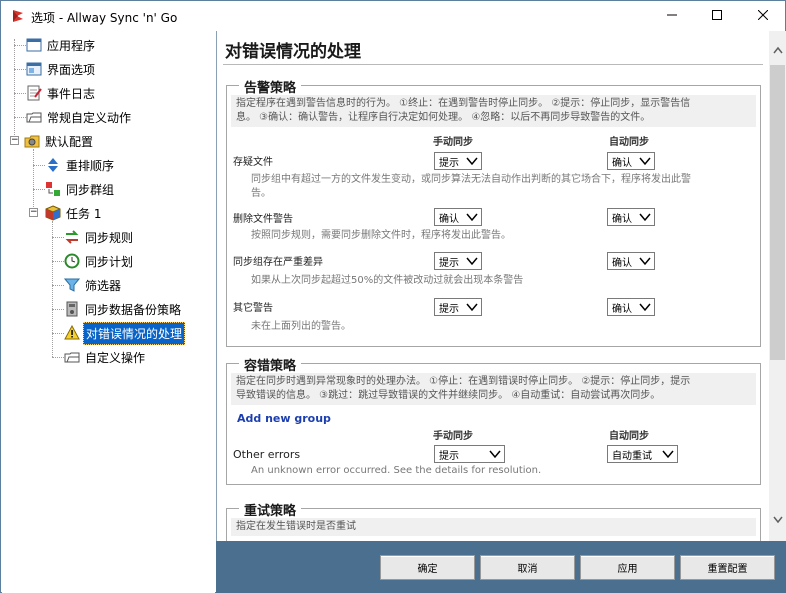  I want to click on close-button, so click(762, 16).